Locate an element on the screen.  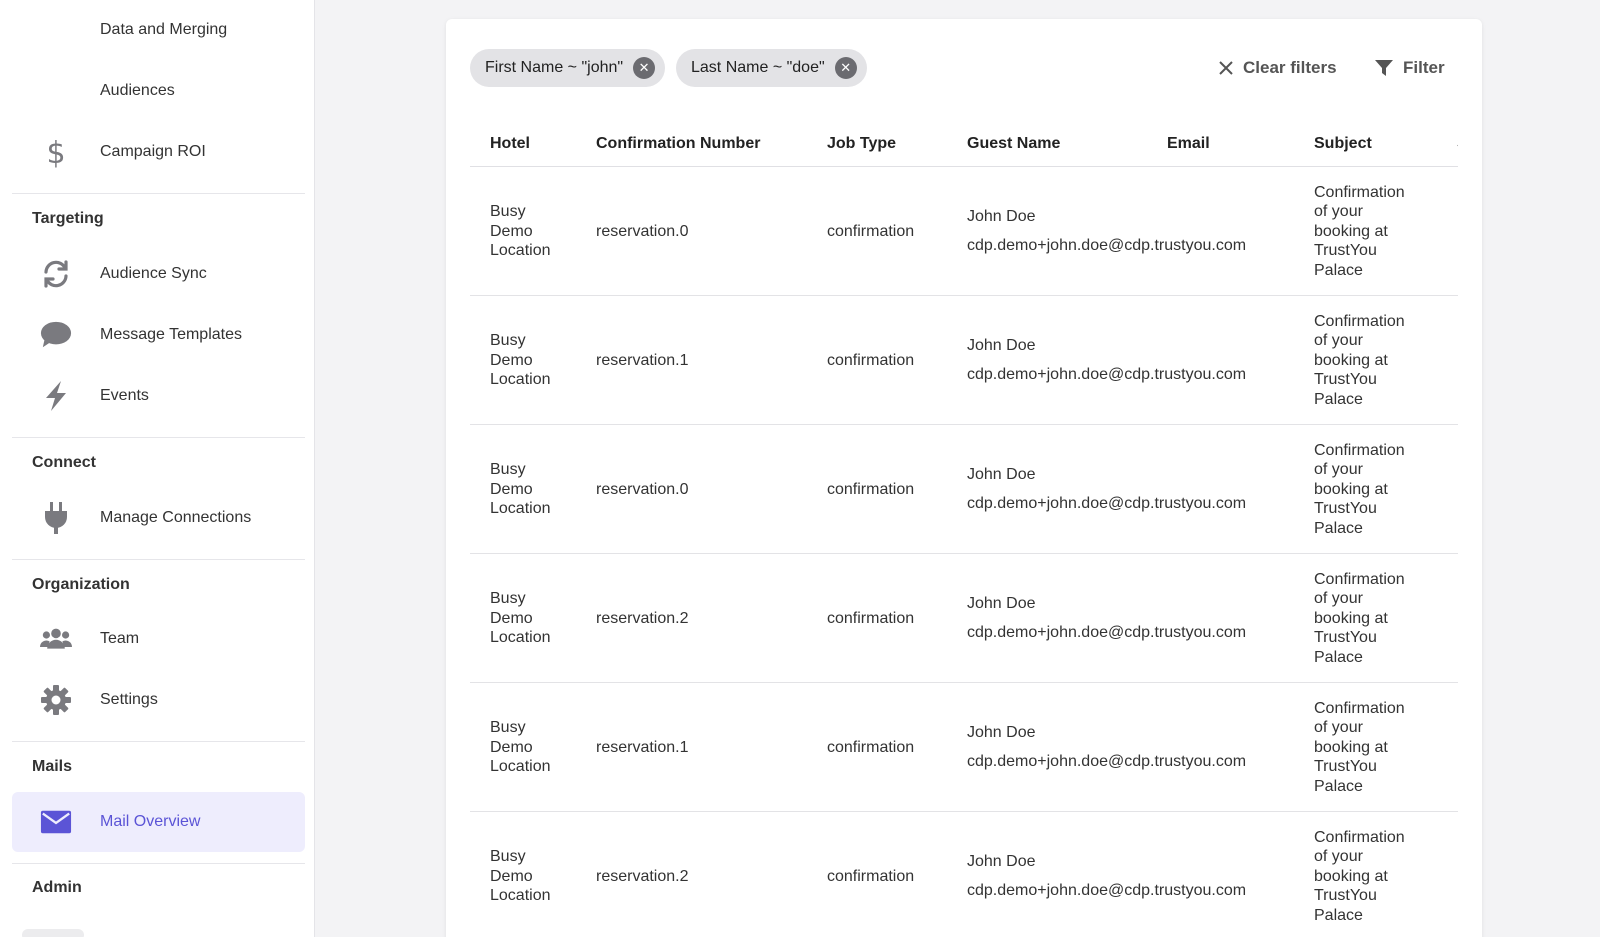
column-header-job-type: Job Type is located at coordinates (861, 144).